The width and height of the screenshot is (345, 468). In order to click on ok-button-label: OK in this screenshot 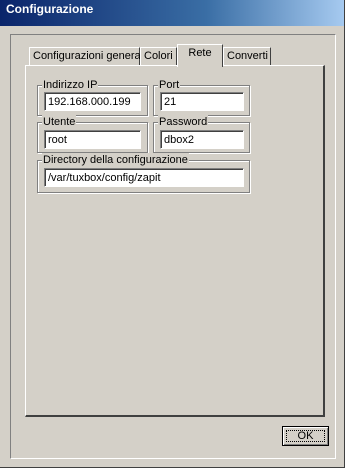, I will do `click(305, 436)`.